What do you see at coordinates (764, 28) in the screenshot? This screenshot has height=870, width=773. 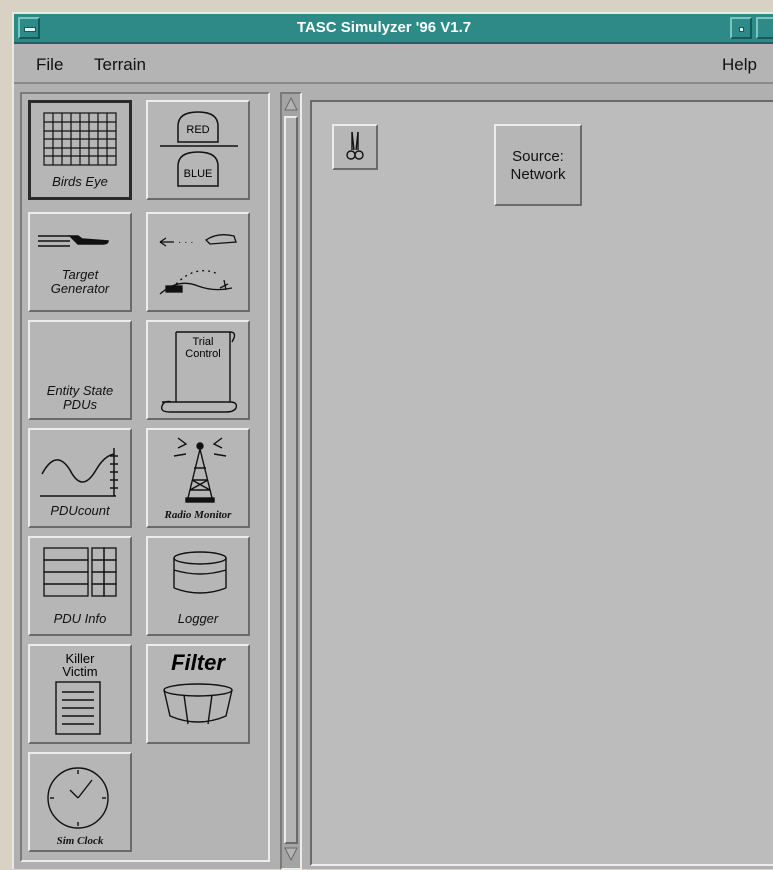 I see `maximize-button` at bounding box center [764, 28].